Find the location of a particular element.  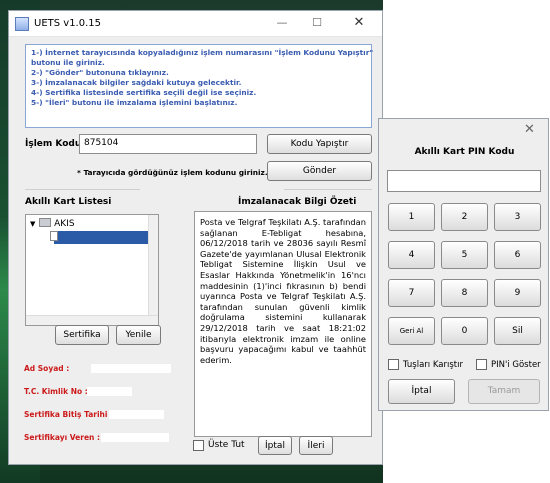

tree-root-item: ▼ AKIS is located at coordinates (52, 223).